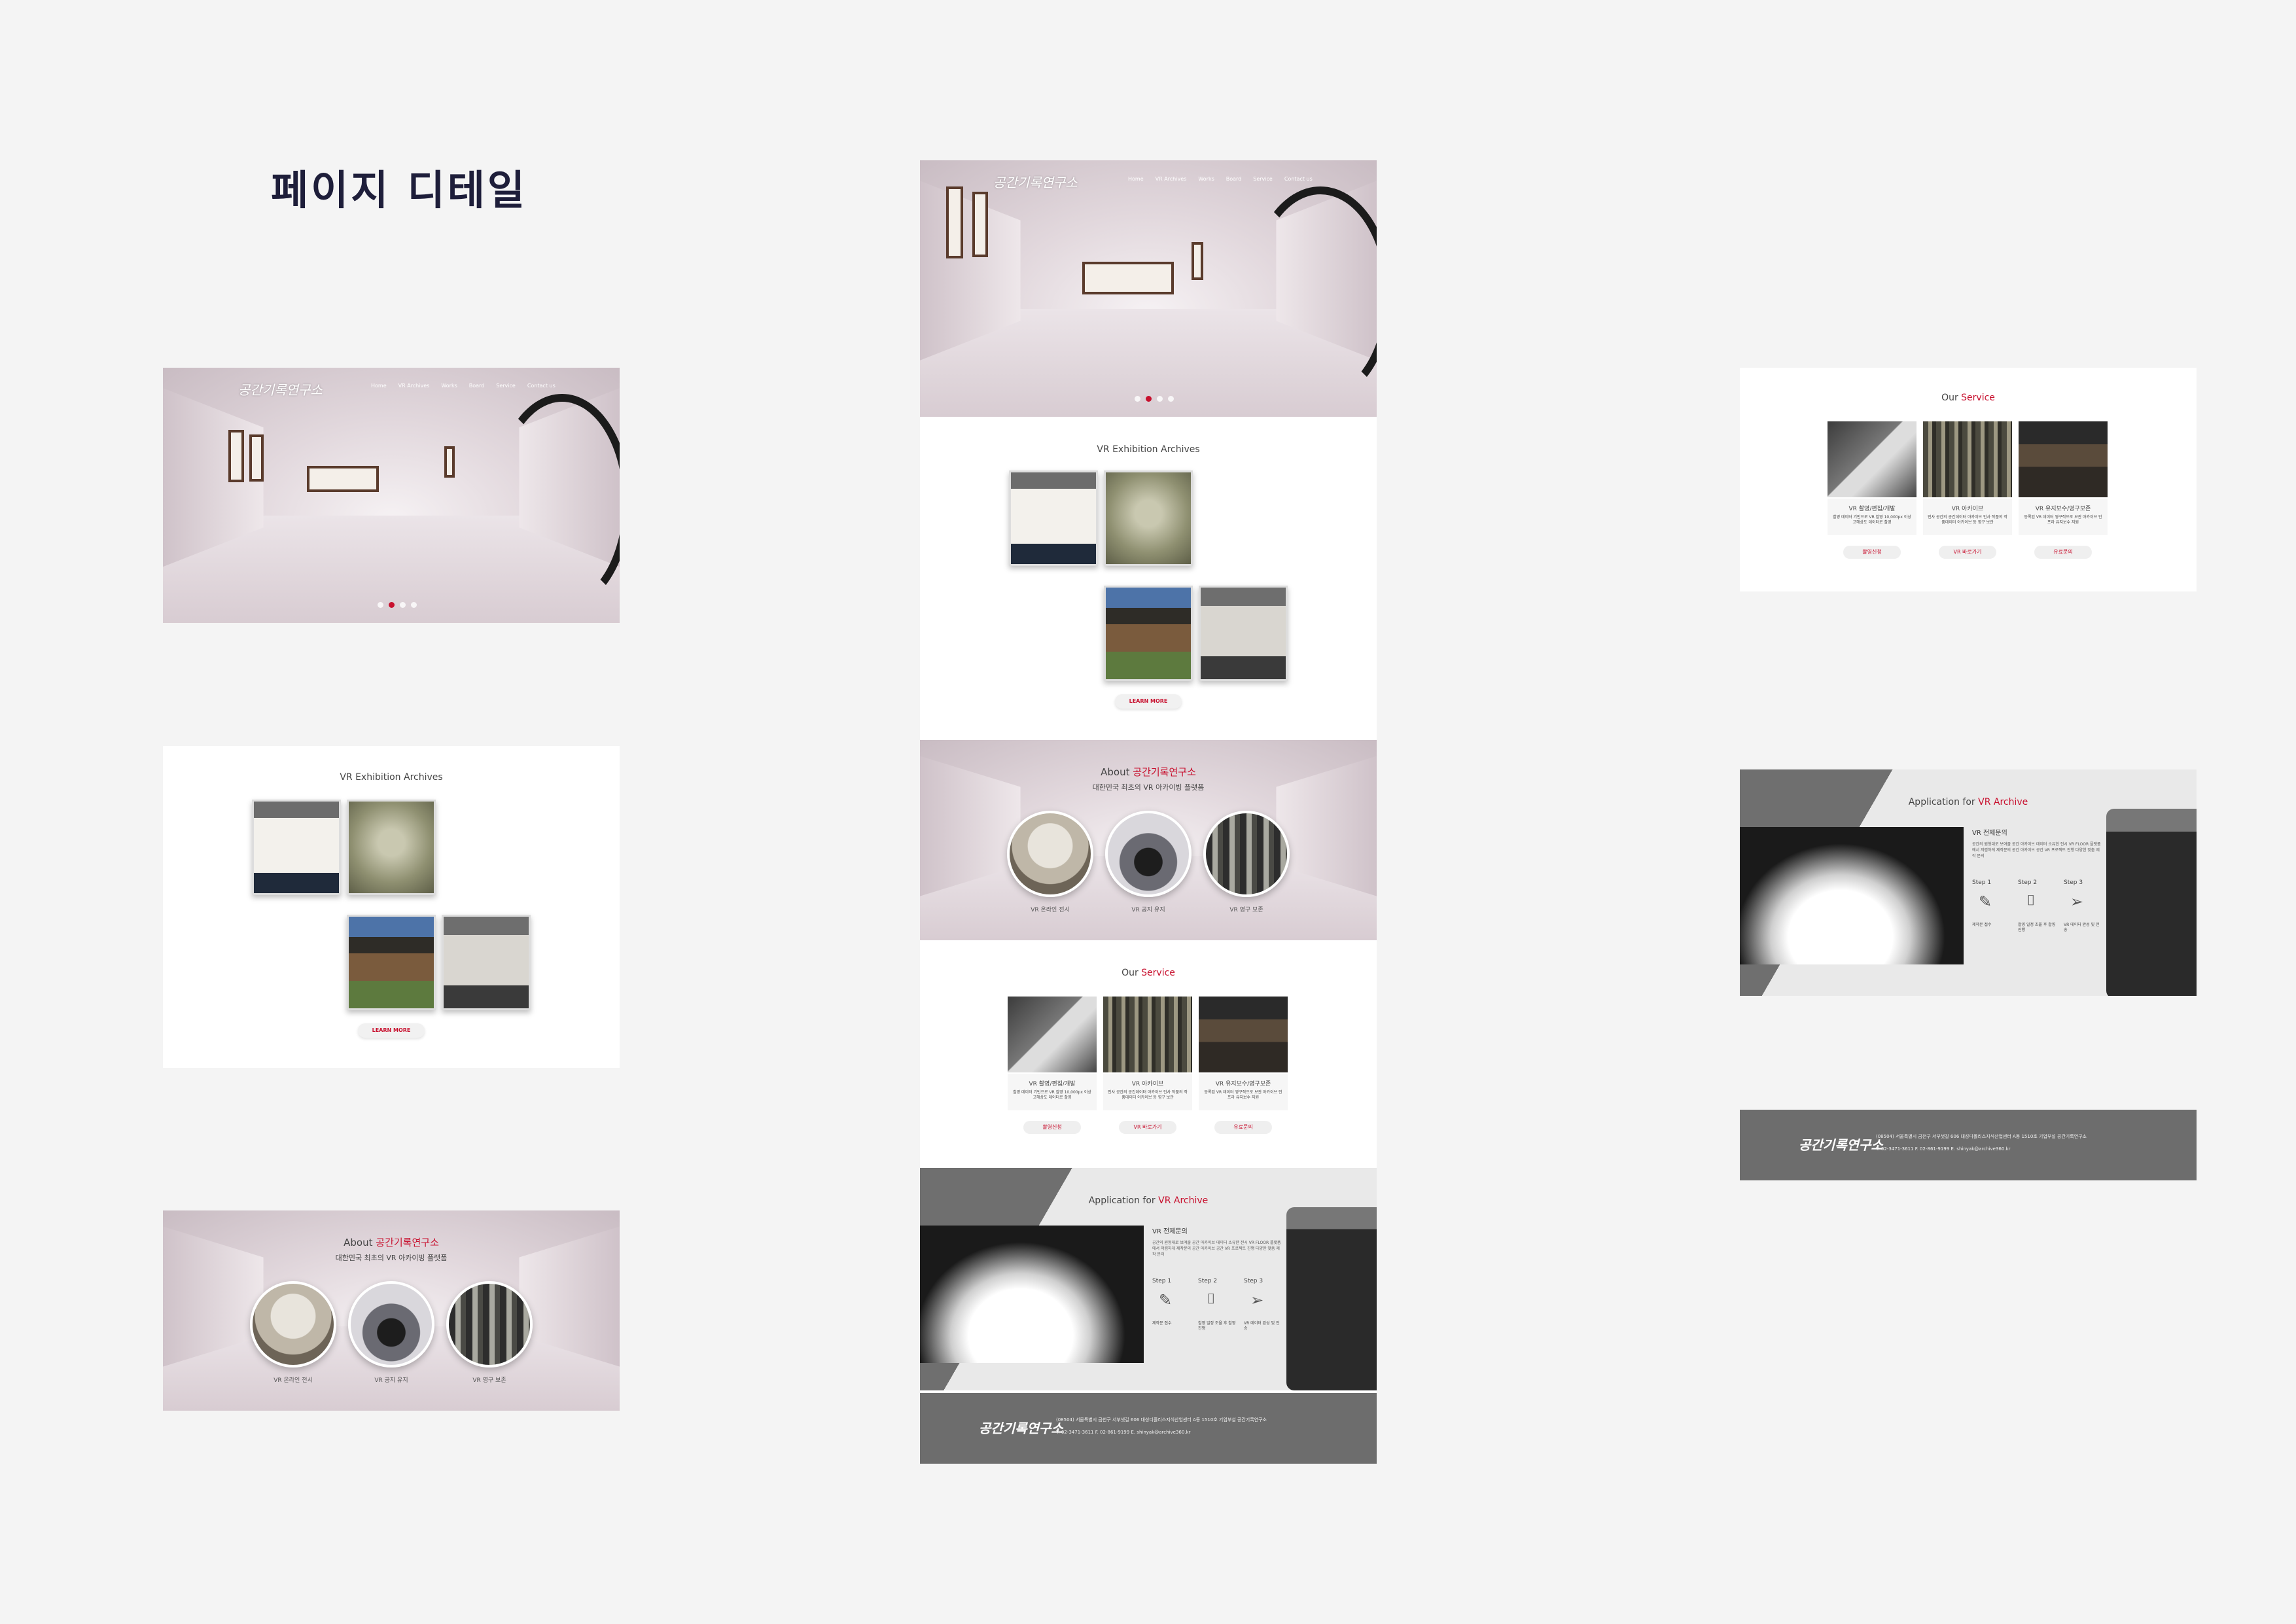 This screenshot has width=2296, height=1624. Describe the element at coordinates (399, 190) in the screenshot. I see `page-title: 페이지 디테일` at that location.